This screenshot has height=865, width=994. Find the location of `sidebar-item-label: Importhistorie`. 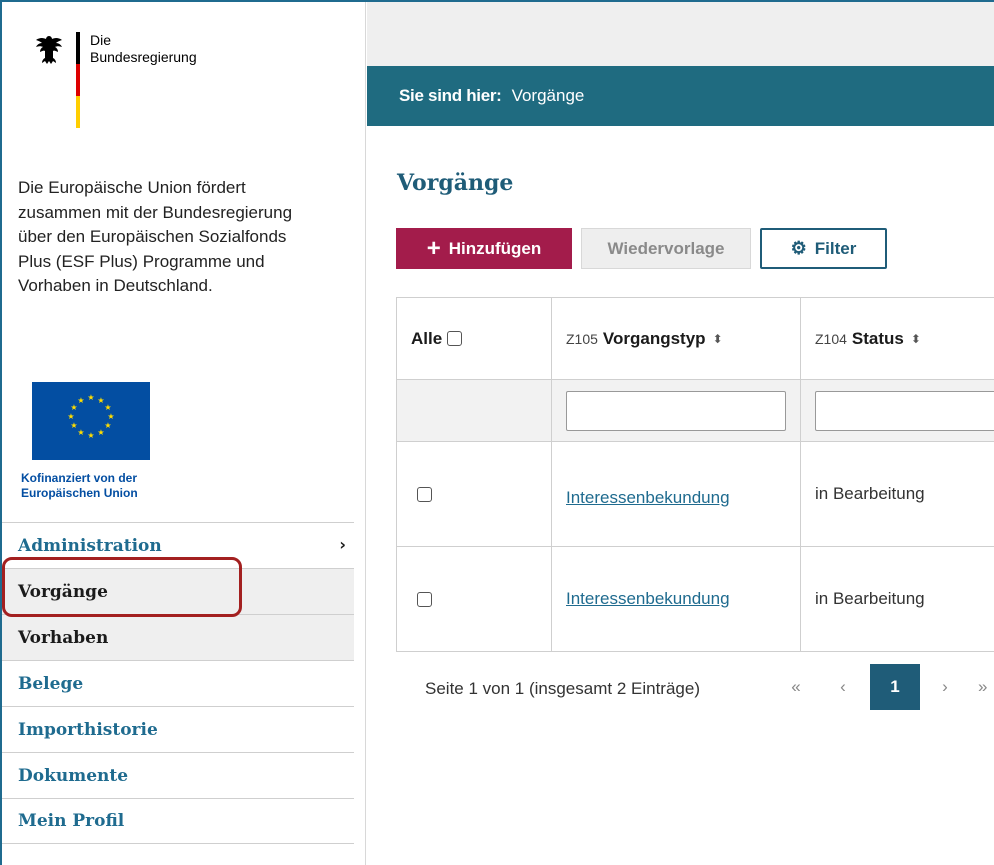

sidebar-item-label: Importhistorie is located at coordinates (88, 729).